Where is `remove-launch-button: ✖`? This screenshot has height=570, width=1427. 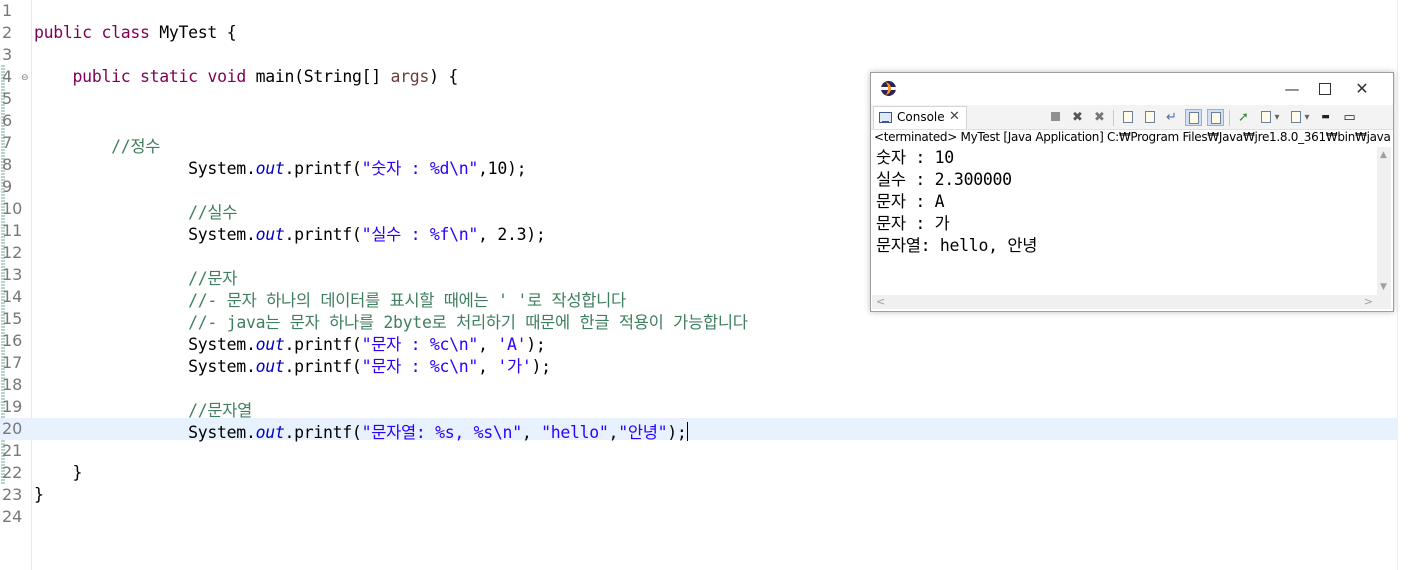
remove-launch-button: ✖ is located at coordinates (1077, 117).